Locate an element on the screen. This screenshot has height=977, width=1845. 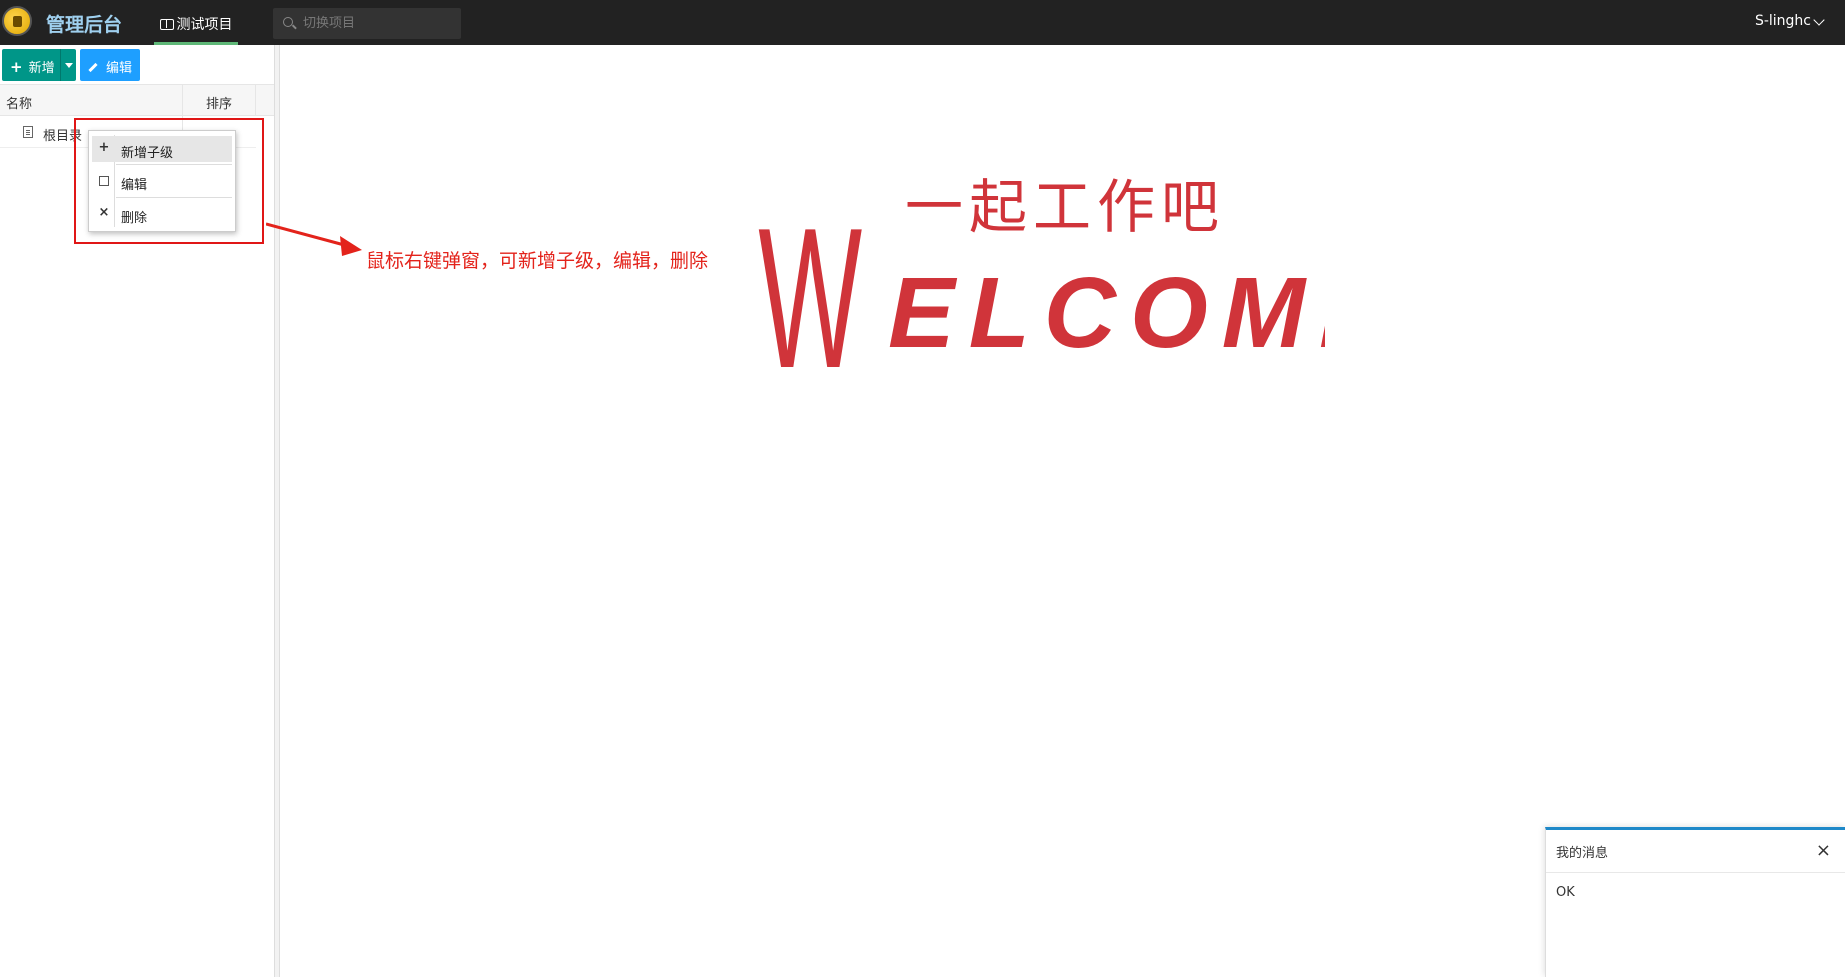
pencil-icon is located at coordinates (93, 67).